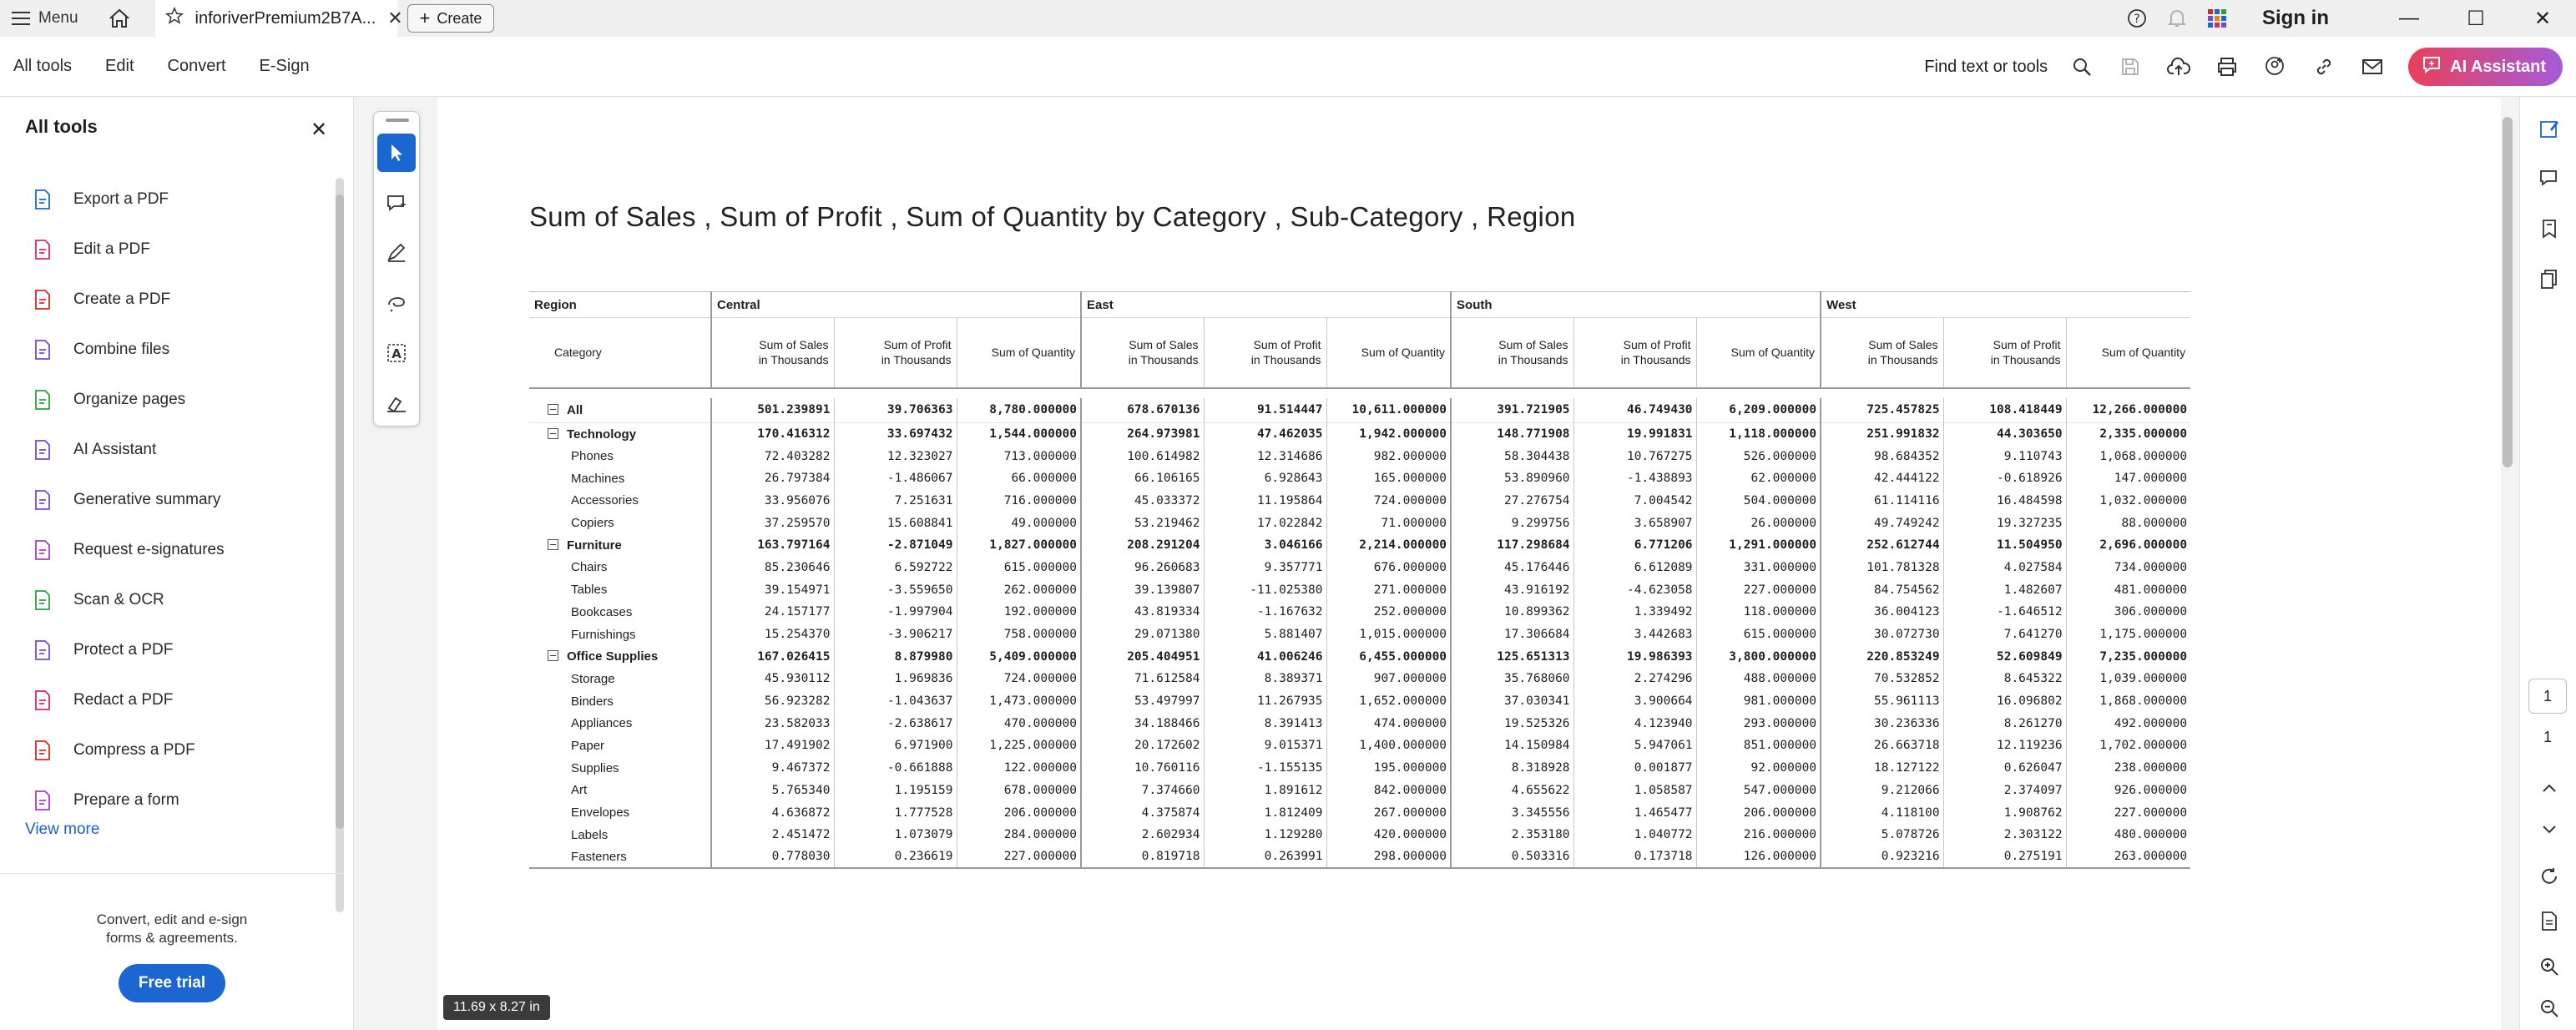 The height and width of the screenshot is (1030, 2576). I want to click on pages-thumbnails-icon, so click(2549, 278).